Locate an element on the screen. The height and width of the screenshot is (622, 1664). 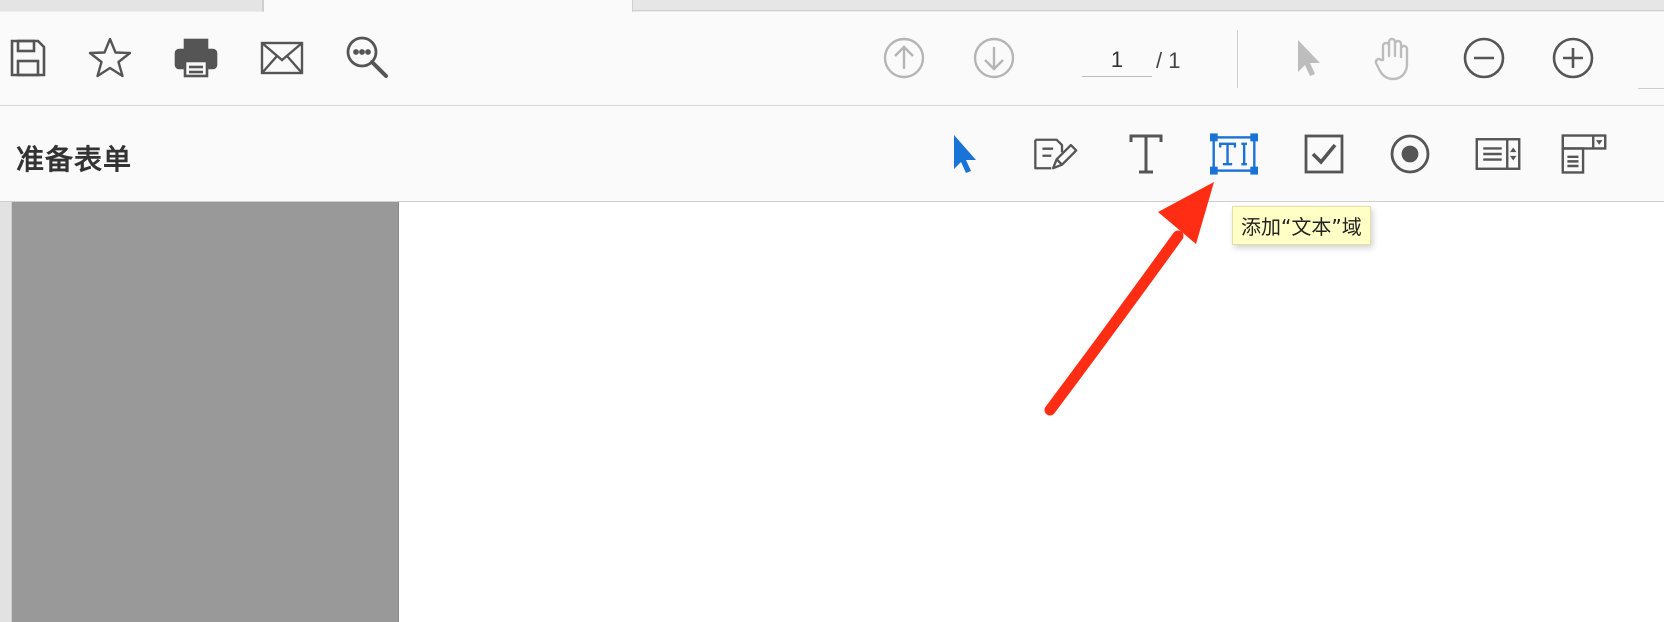
left-gutter is located at coordinates (6, 412).